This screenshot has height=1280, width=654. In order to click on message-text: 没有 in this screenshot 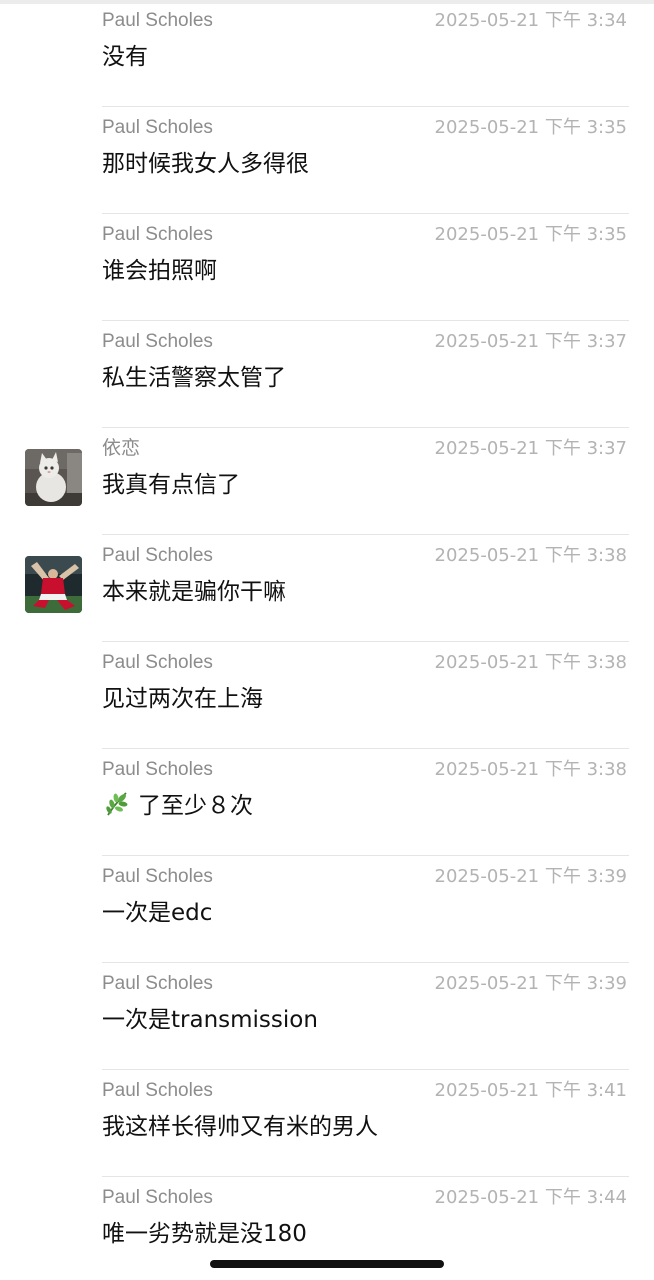, I will do `click(125, 57)`.